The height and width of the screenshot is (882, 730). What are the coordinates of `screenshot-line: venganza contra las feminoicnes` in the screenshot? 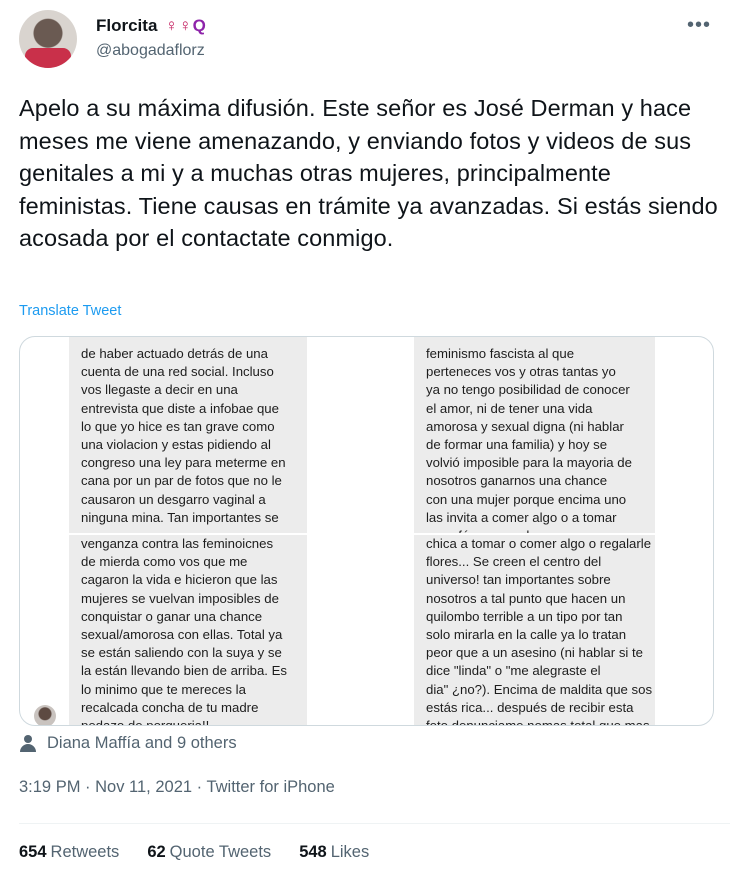 It's located at (177, 543).